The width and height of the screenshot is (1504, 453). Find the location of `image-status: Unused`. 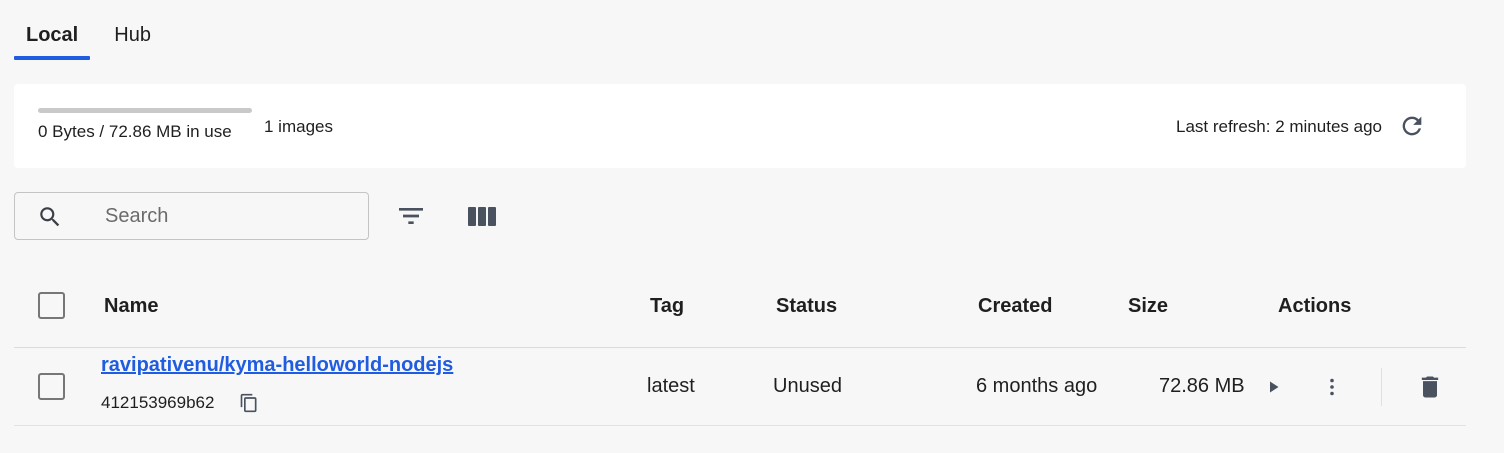

image-status: Unused is located at coordinates (807, 386).